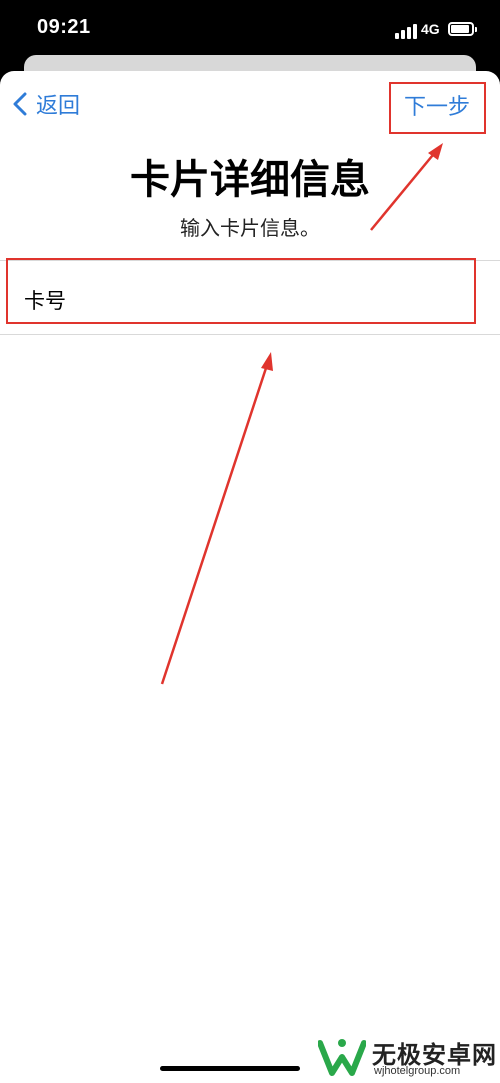  What do you see at coordinates (406, 31) in the screenshot?
I see `cellular-signal-icon` at bounding box center [406, 31].